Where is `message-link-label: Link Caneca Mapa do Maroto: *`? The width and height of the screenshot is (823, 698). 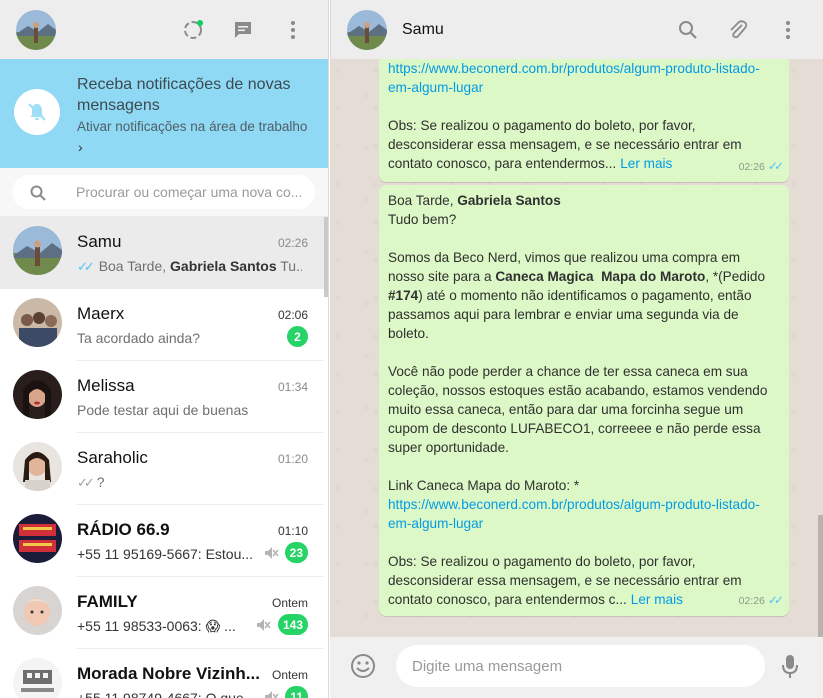
message-link-label: Link Caneca Mapa do Maroto: * is located at coordinates (484, 485).